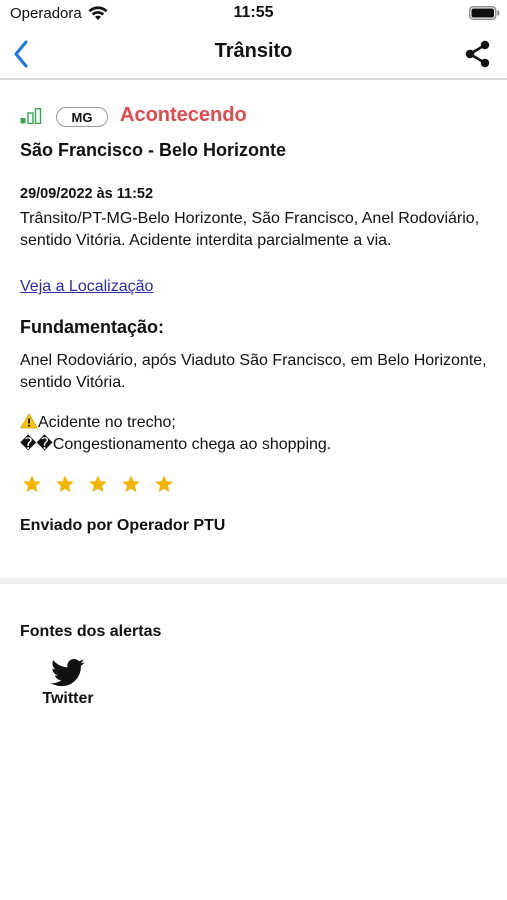  Describe the element at coordinates (82, 117) in the screenshot. I see `state-badge: MG` at that location.